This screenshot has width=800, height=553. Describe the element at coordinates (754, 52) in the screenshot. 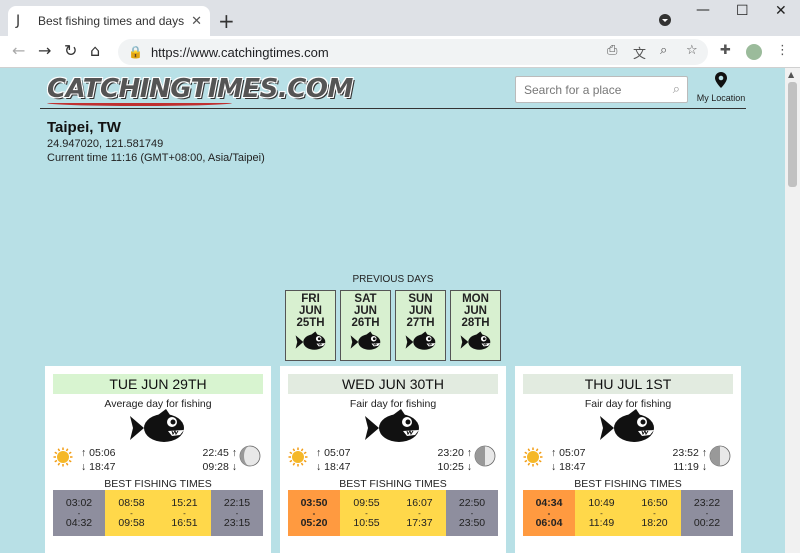

I see `profile-avatar` at that location.